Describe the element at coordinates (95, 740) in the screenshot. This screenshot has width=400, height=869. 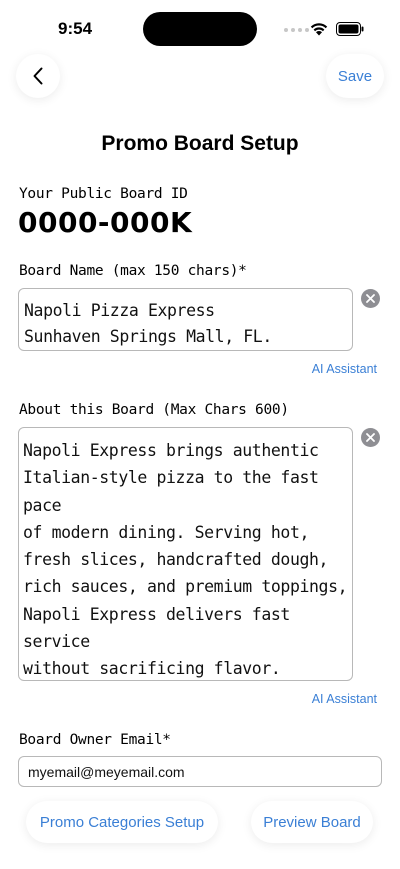
I see `email-label: Board Owner Email*` at that location.